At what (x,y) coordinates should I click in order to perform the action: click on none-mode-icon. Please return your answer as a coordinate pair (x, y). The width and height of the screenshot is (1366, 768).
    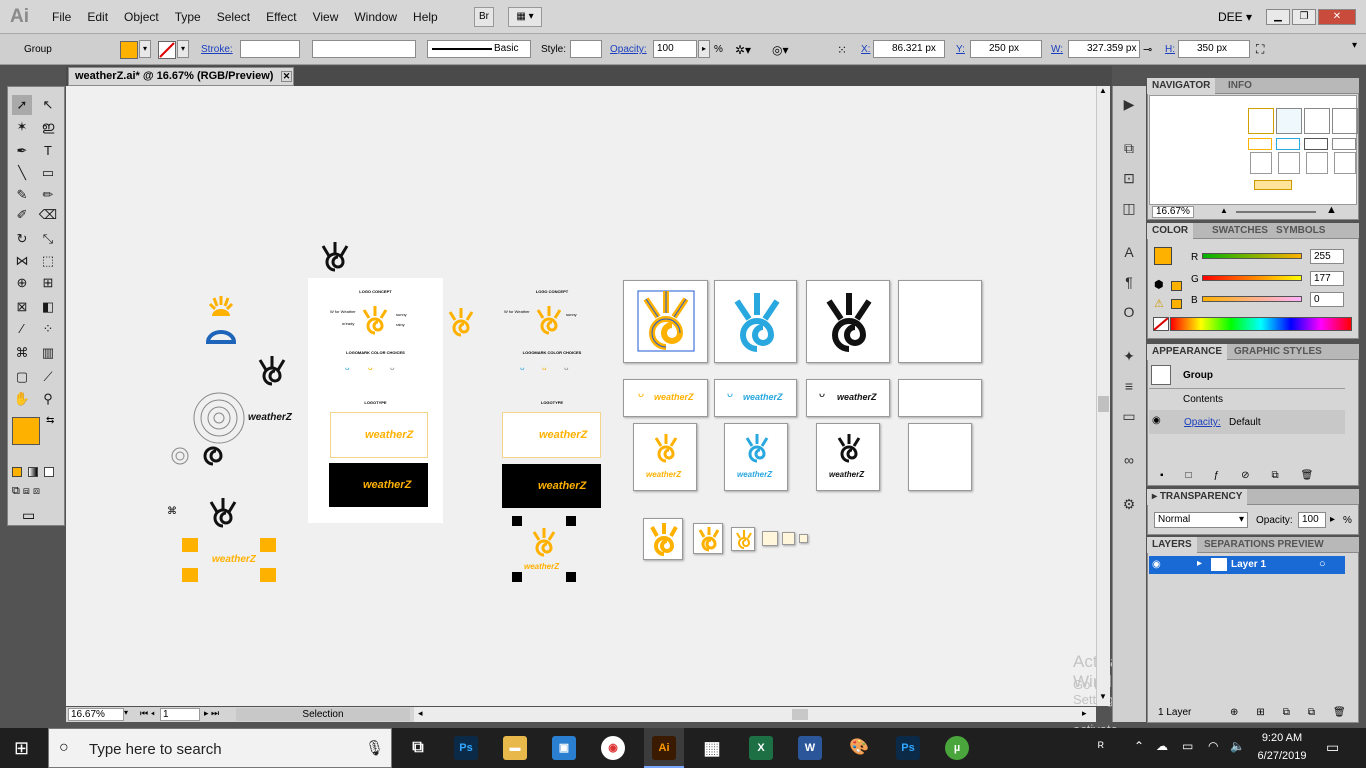
    Looking at the image, I should click on (49, 472).